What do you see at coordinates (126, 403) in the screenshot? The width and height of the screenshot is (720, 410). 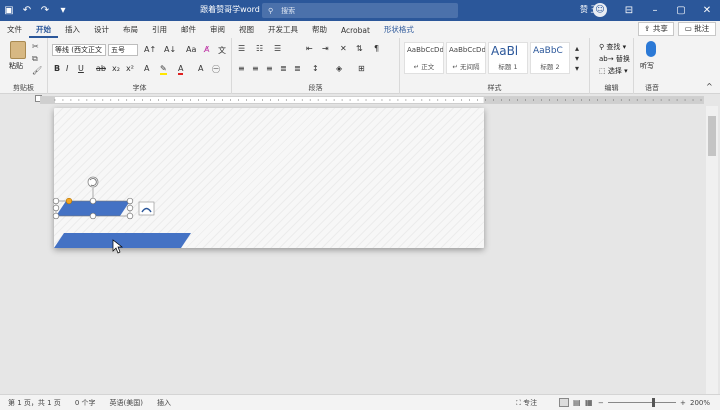 I see `language-indicator: 英语(美国)` at bounding box center [126, 403].